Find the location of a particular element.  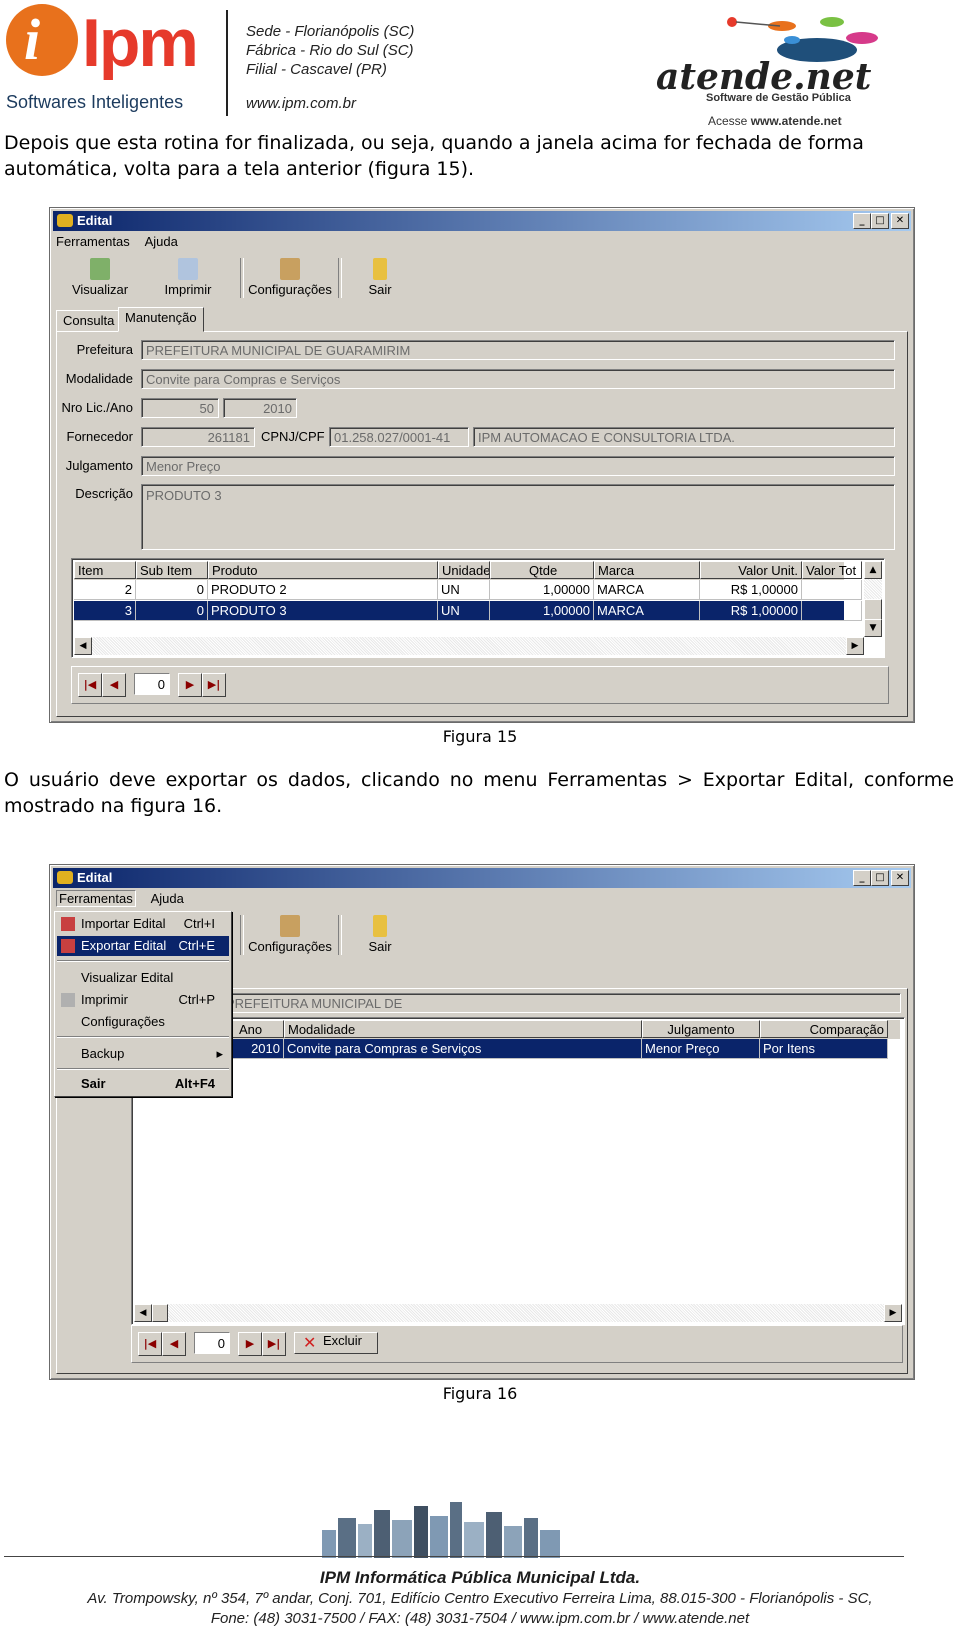

col-valor-tot: Valor Tot is located at coordinates (832, 570).